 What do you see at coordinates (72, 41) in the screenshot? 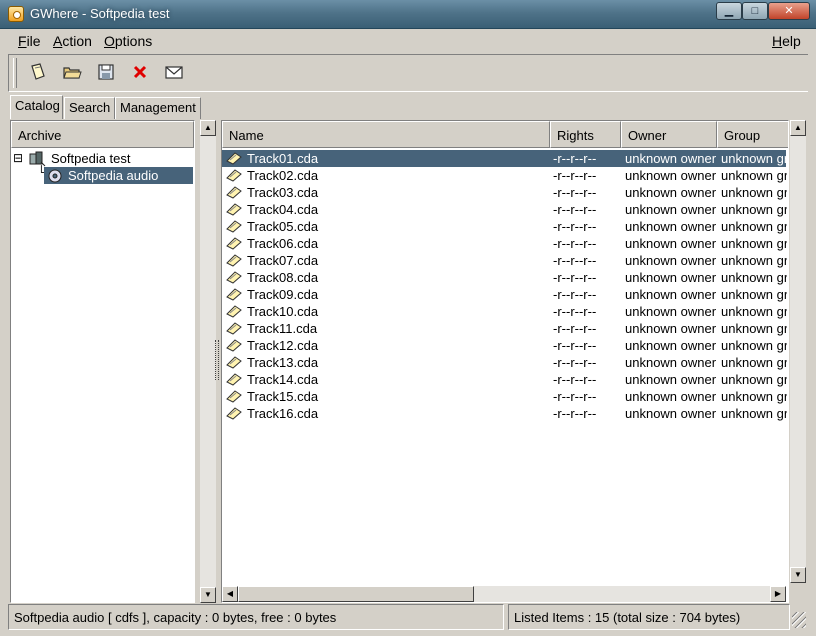
I see `menu-action: Action` at bounding box center [72, 41].